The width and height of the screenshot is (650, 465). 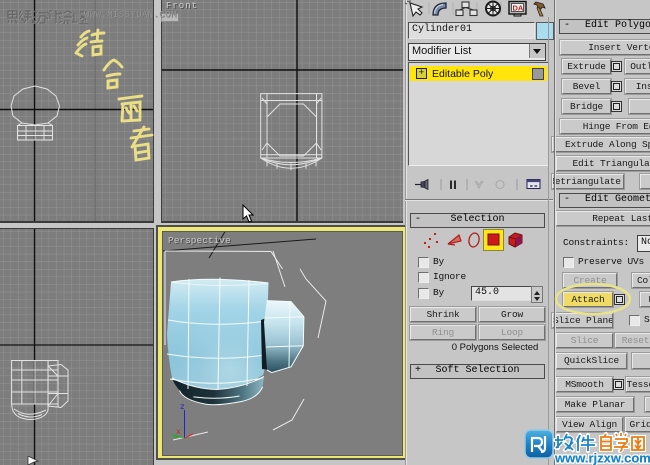 What do you see at coordinates (602, 458) in the screenshot?
I see `svg-text: www.rjzxw.com` at bounding box center [602, 458].